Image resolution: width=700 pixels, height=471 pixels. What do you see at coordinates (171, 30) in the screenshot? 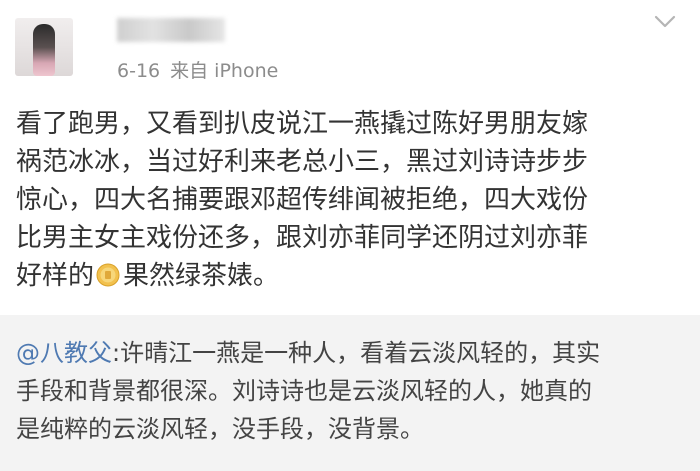
I see `username-blurred` at bounding box center [171, 30].